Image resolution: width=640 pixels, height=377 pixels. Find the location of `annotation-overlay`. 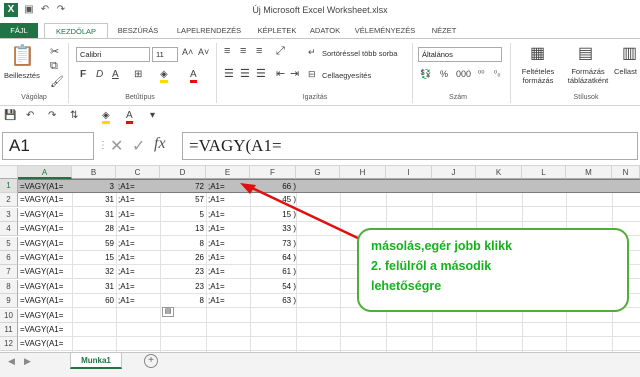

annotation-overlay is located at coordinates (301, 212).